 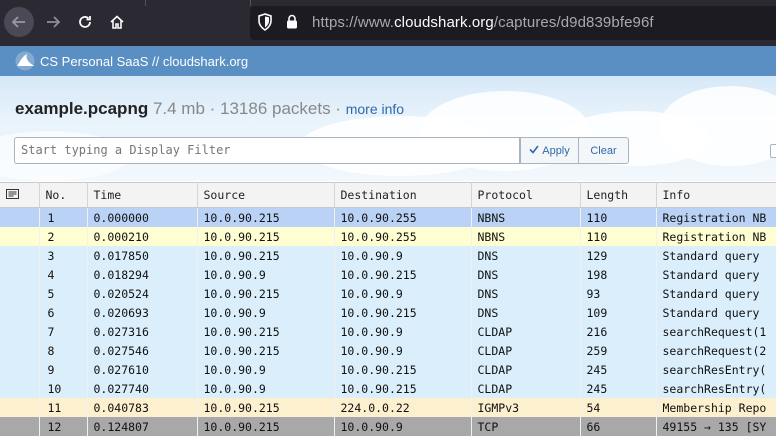 I want to click on lock-icon, so click(x=292, y=24).